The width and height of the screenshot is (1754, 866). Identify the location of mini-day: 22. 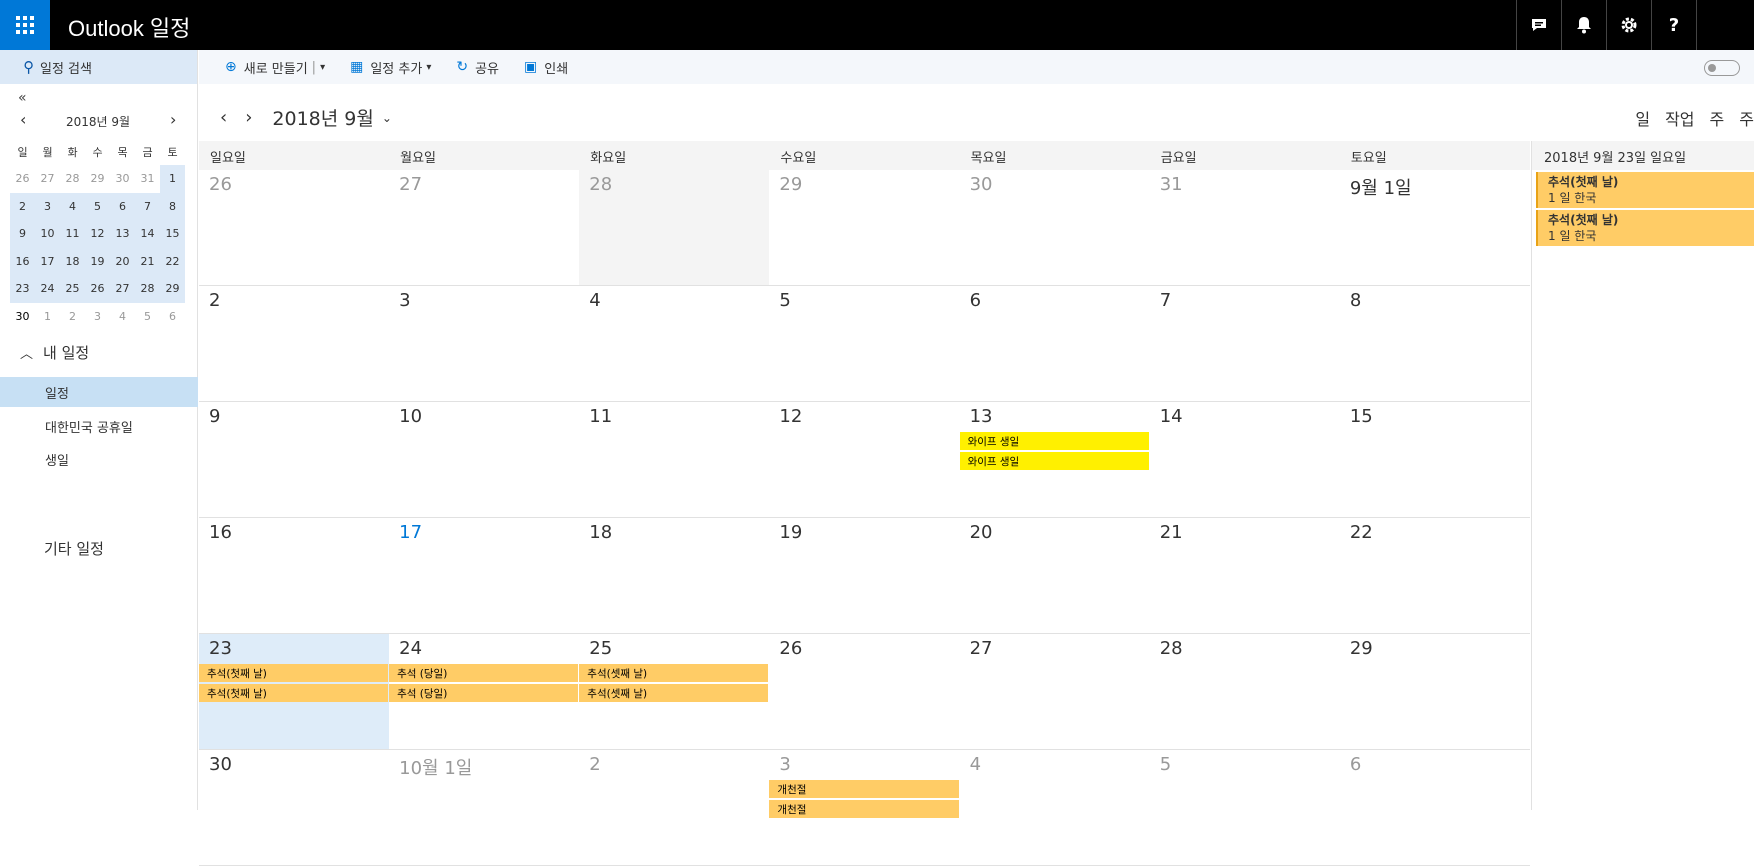
(172, 261).